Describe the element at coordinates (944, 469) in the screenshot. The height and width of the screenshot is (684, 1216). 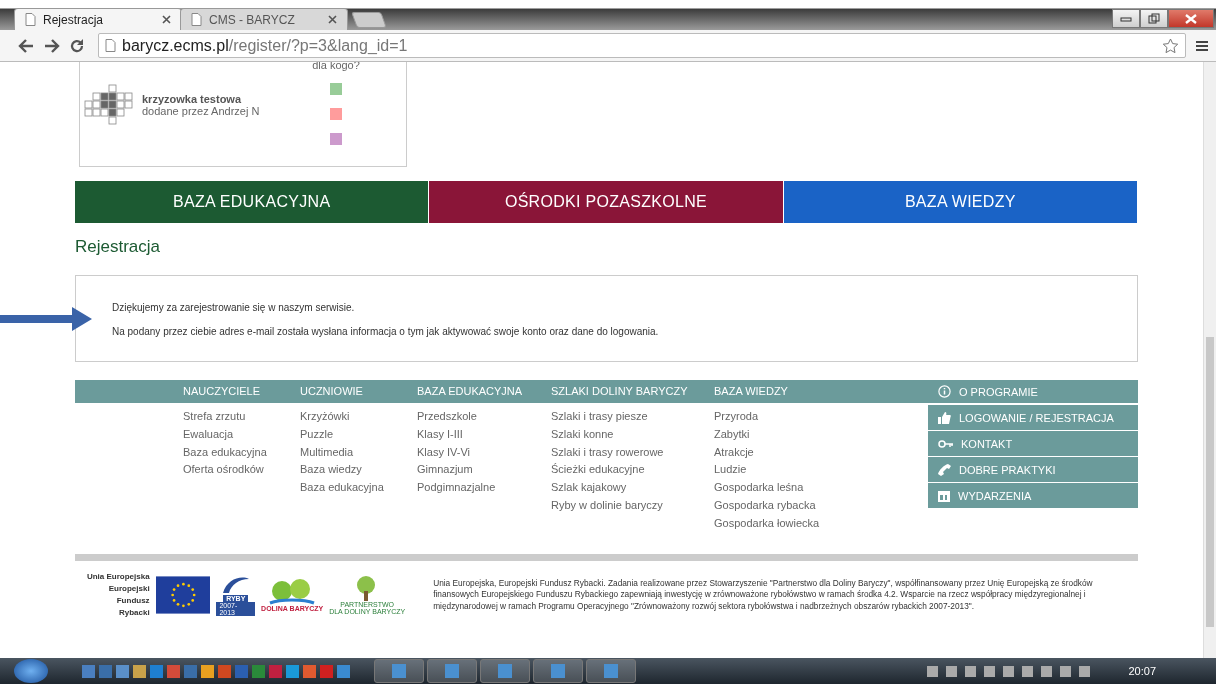
I see `phone-icon` at that location.